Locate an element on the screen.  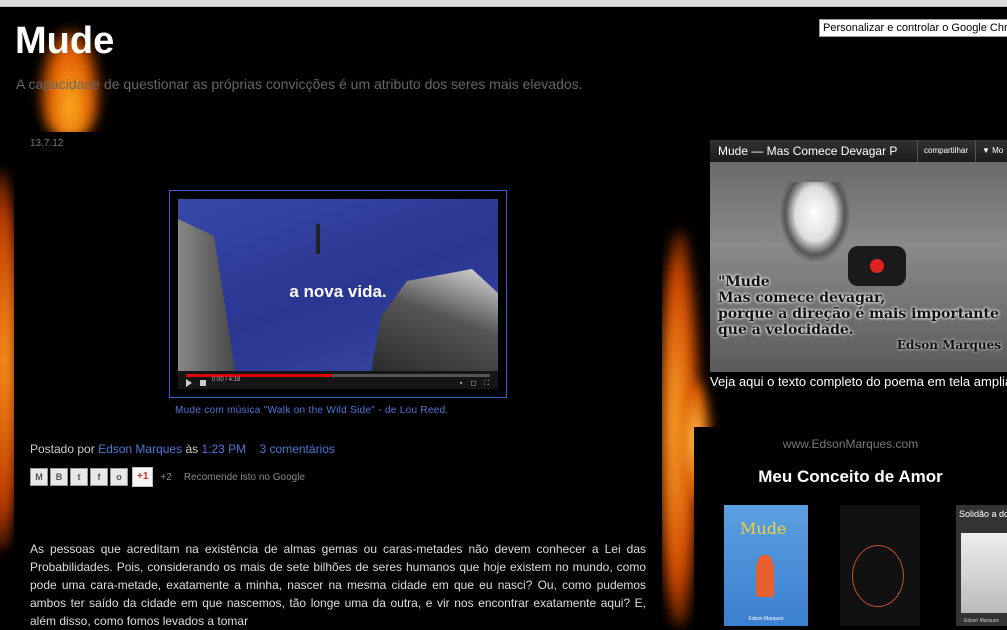
author-link: Edson Marques is located at coordinates (140, 449).